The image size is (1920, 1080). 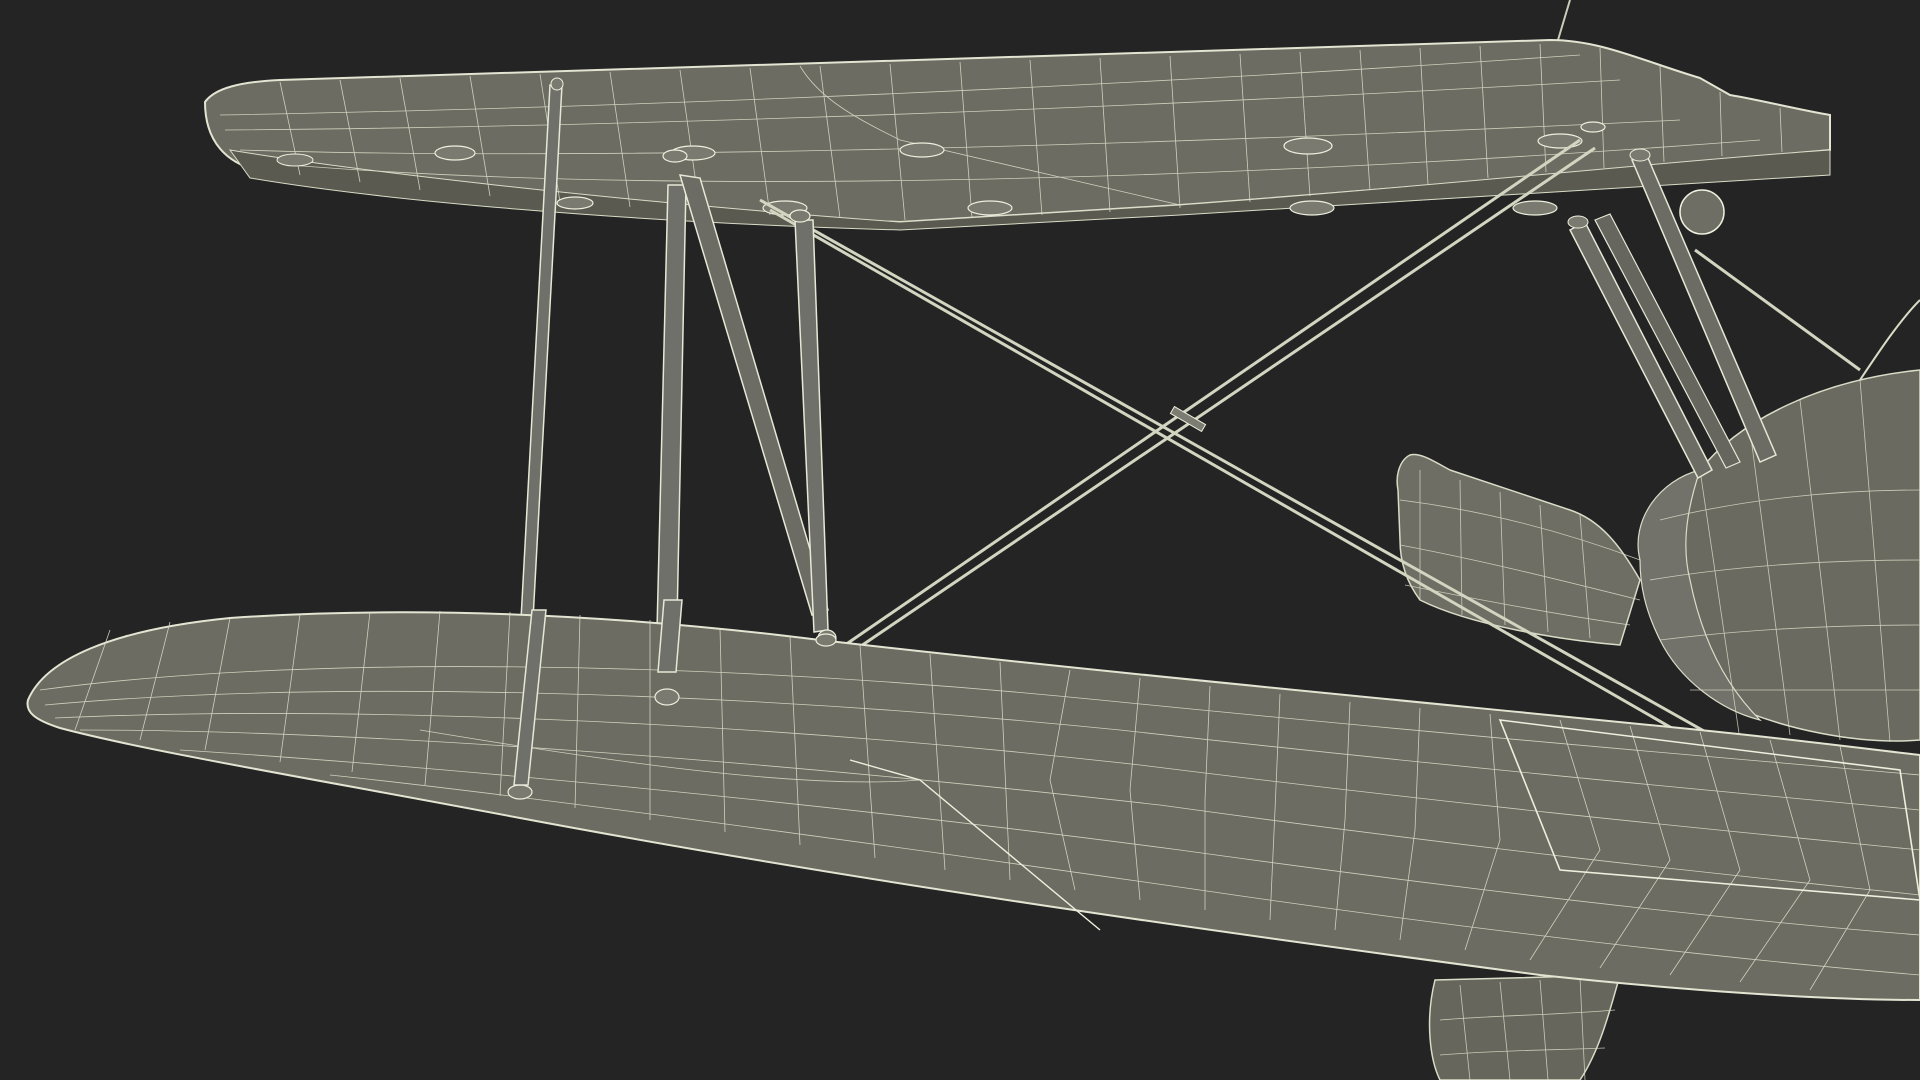 What do you see at coordinates (557, 84) in the screenshot?
I see `strut-fitting` at bounding box center [557, 84].